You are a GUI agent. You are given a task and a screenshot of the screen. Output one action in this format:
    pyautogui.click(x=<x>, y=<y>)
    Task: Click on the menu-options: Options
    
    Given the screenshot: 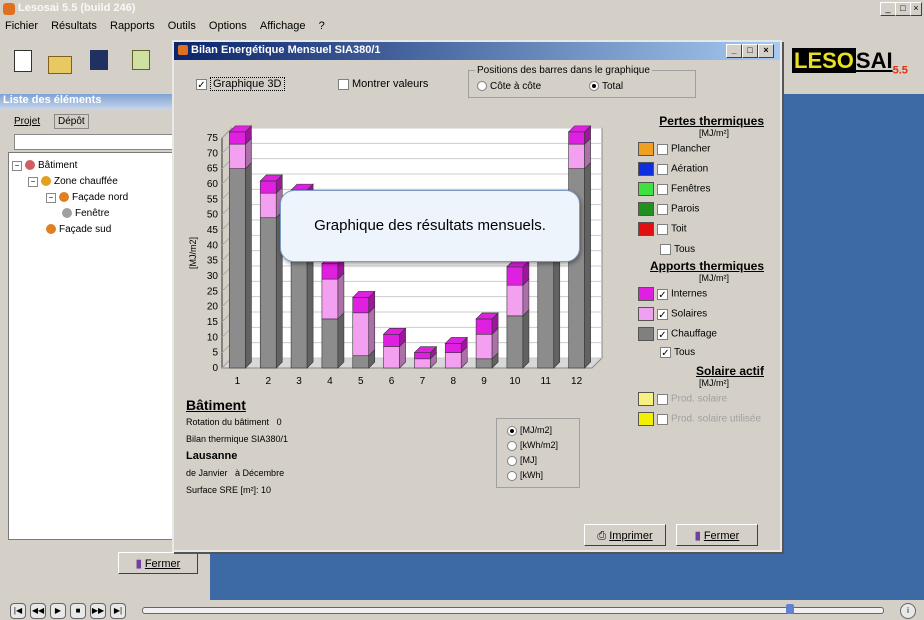 What is the action you would take?
    pyautogui.click(x=228, y=26)
    